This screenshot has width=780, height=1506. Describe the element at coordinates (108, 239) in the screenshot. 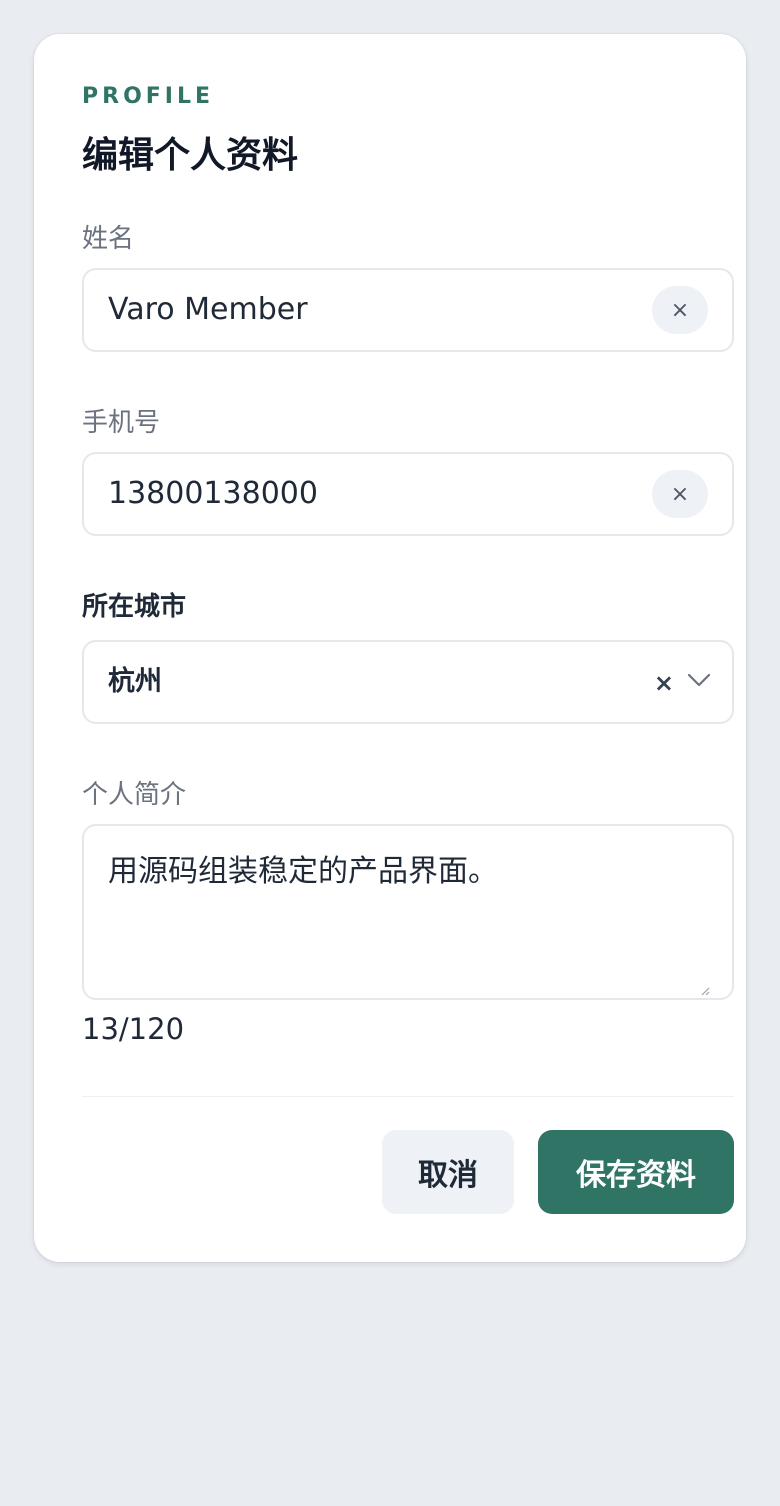

I see `name-label: 姓名` at that location.